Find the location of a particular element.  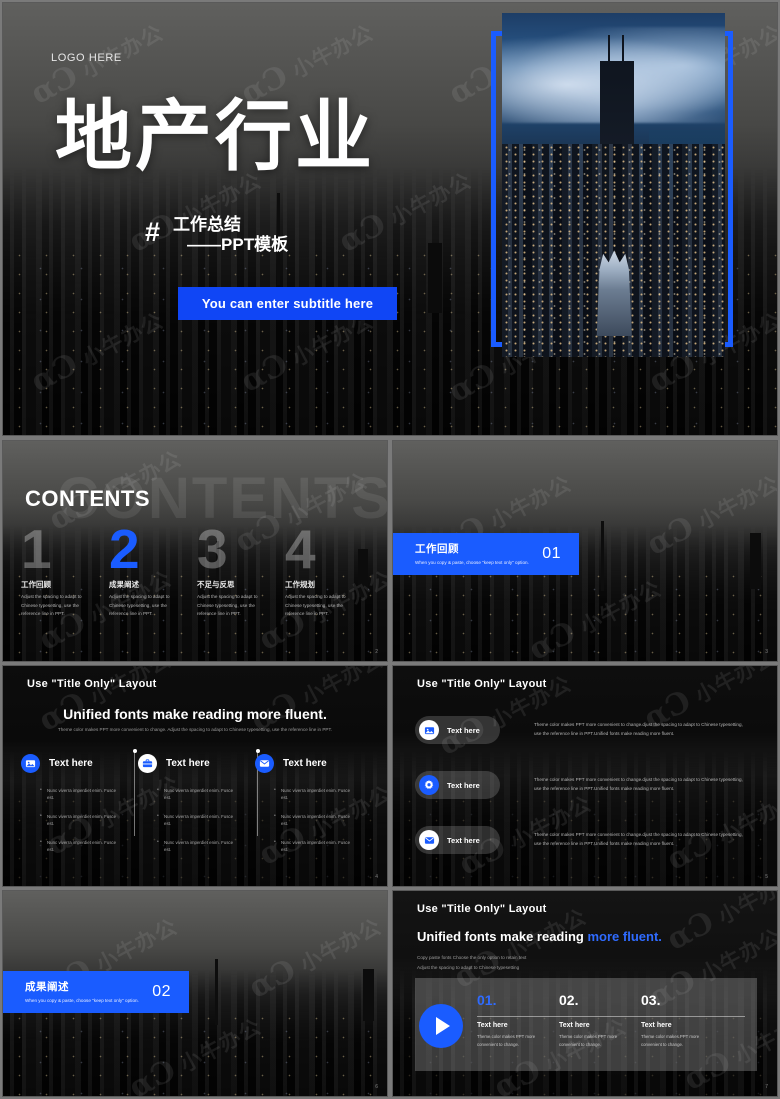

page-number: 7 is located at coordinates (766, 1087).